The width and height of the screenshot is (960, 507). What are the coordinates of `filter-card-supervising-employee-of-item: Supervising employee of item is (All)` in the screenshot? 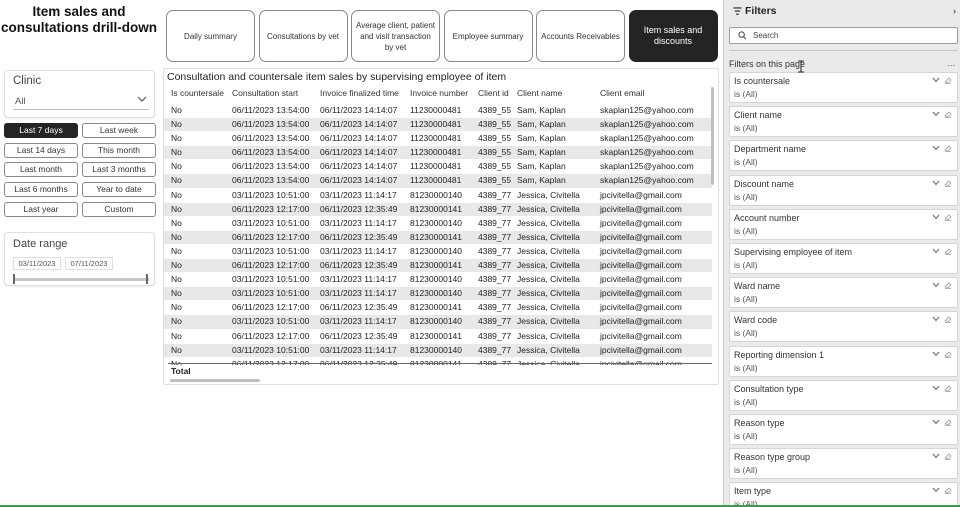 It's located at (843, 258).